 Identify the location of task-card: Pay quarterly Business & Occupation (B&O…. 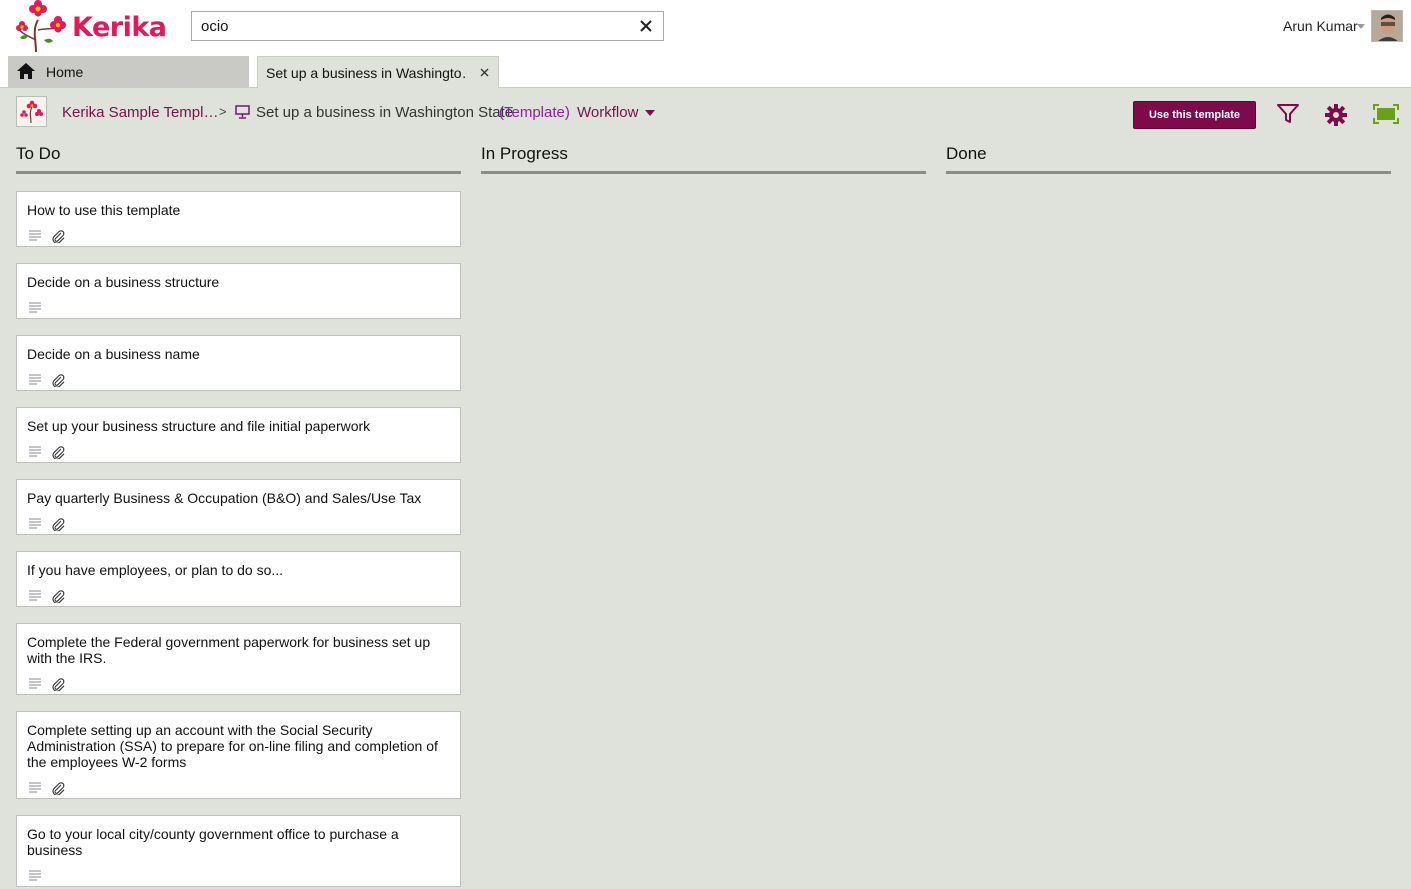
(238, 507).